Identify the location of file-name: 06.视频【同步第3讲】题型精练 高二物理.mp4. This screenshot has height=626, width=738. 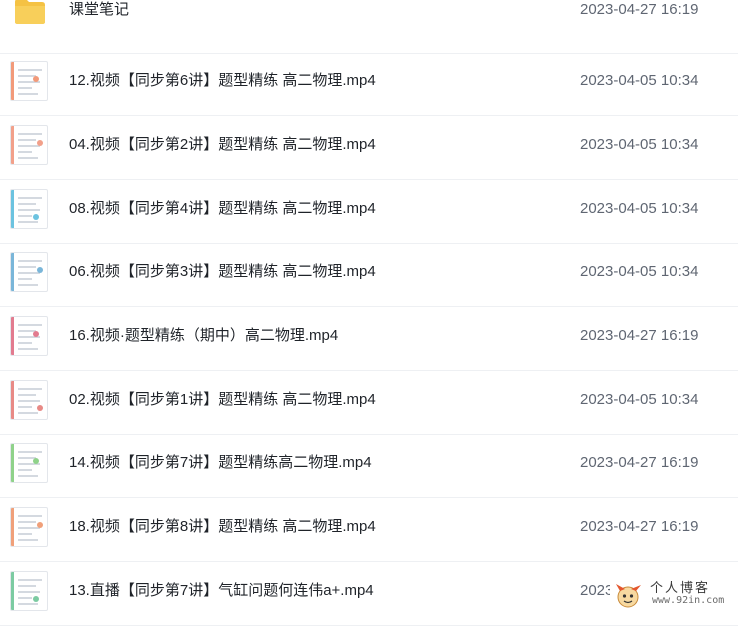
(222, 272).